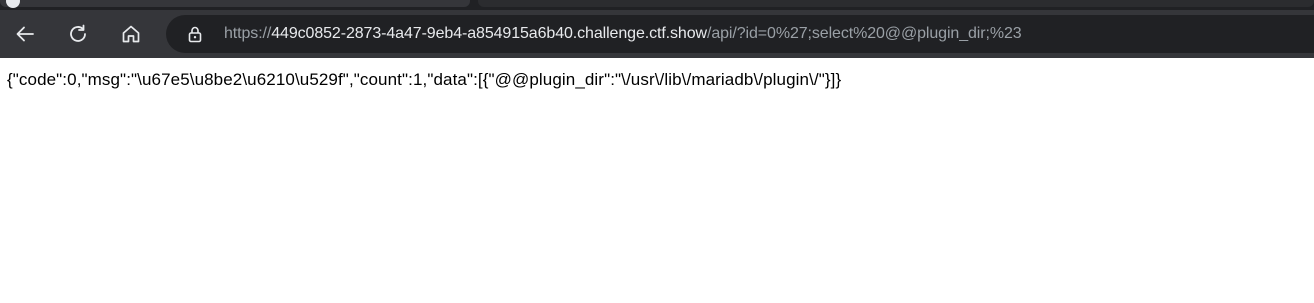  What do you see at coordinates (248, 33) in the screenshot?
I see `url-scheme: https://` at bounding box center [248, 33].